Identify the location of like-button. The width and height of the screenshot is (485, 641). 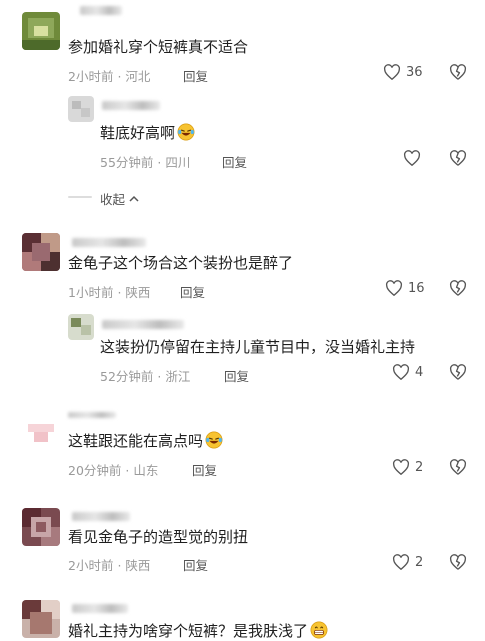
(414, 158).